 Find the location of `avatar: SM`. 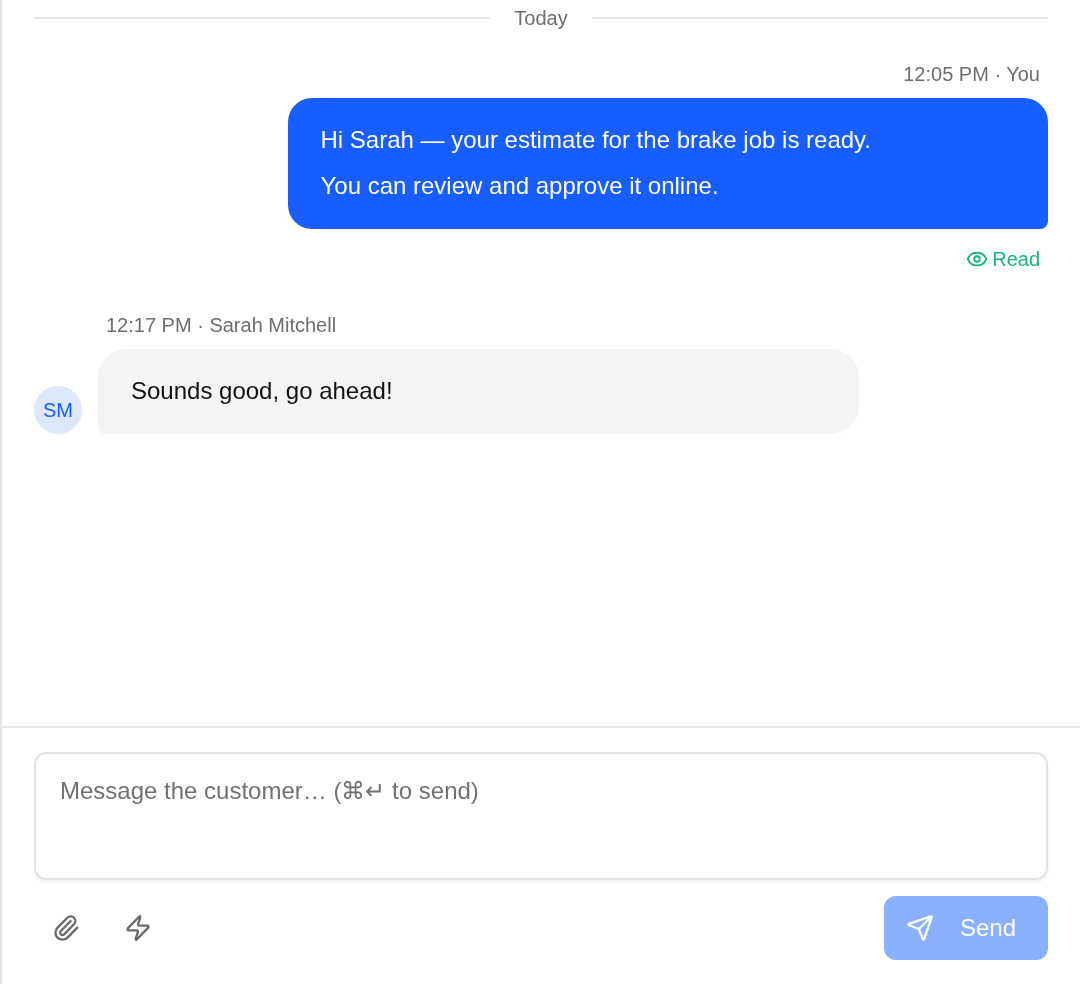

avatar: SM is located at coordinates (58, 410).